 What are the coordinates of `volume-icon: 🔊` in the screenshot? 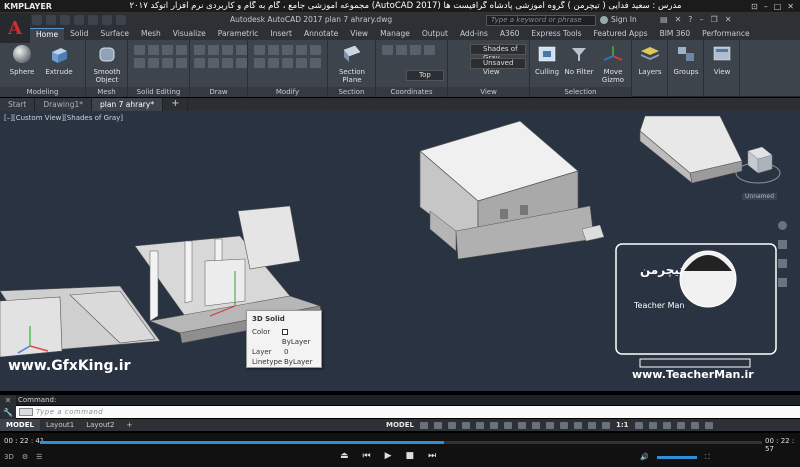 It's located at (644, 457).